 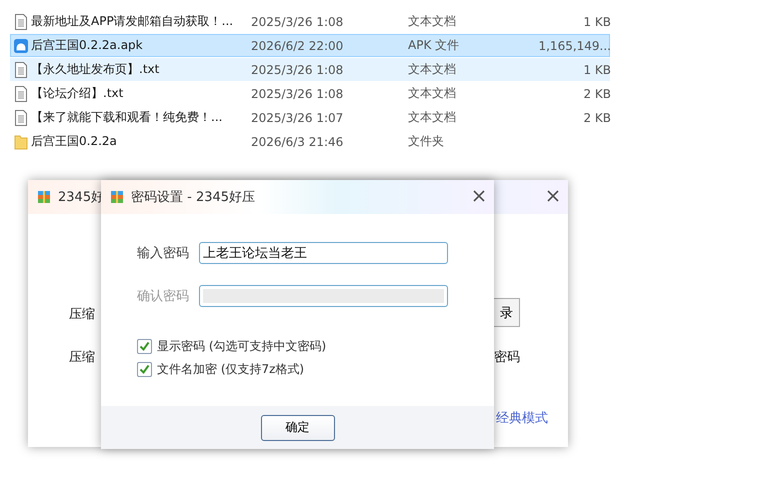 What do you see at coordinates (87, 45) in the screenshot?
I see `file-name: 后宫王国0.2.2a.apk` at bounding box center [87, 45].